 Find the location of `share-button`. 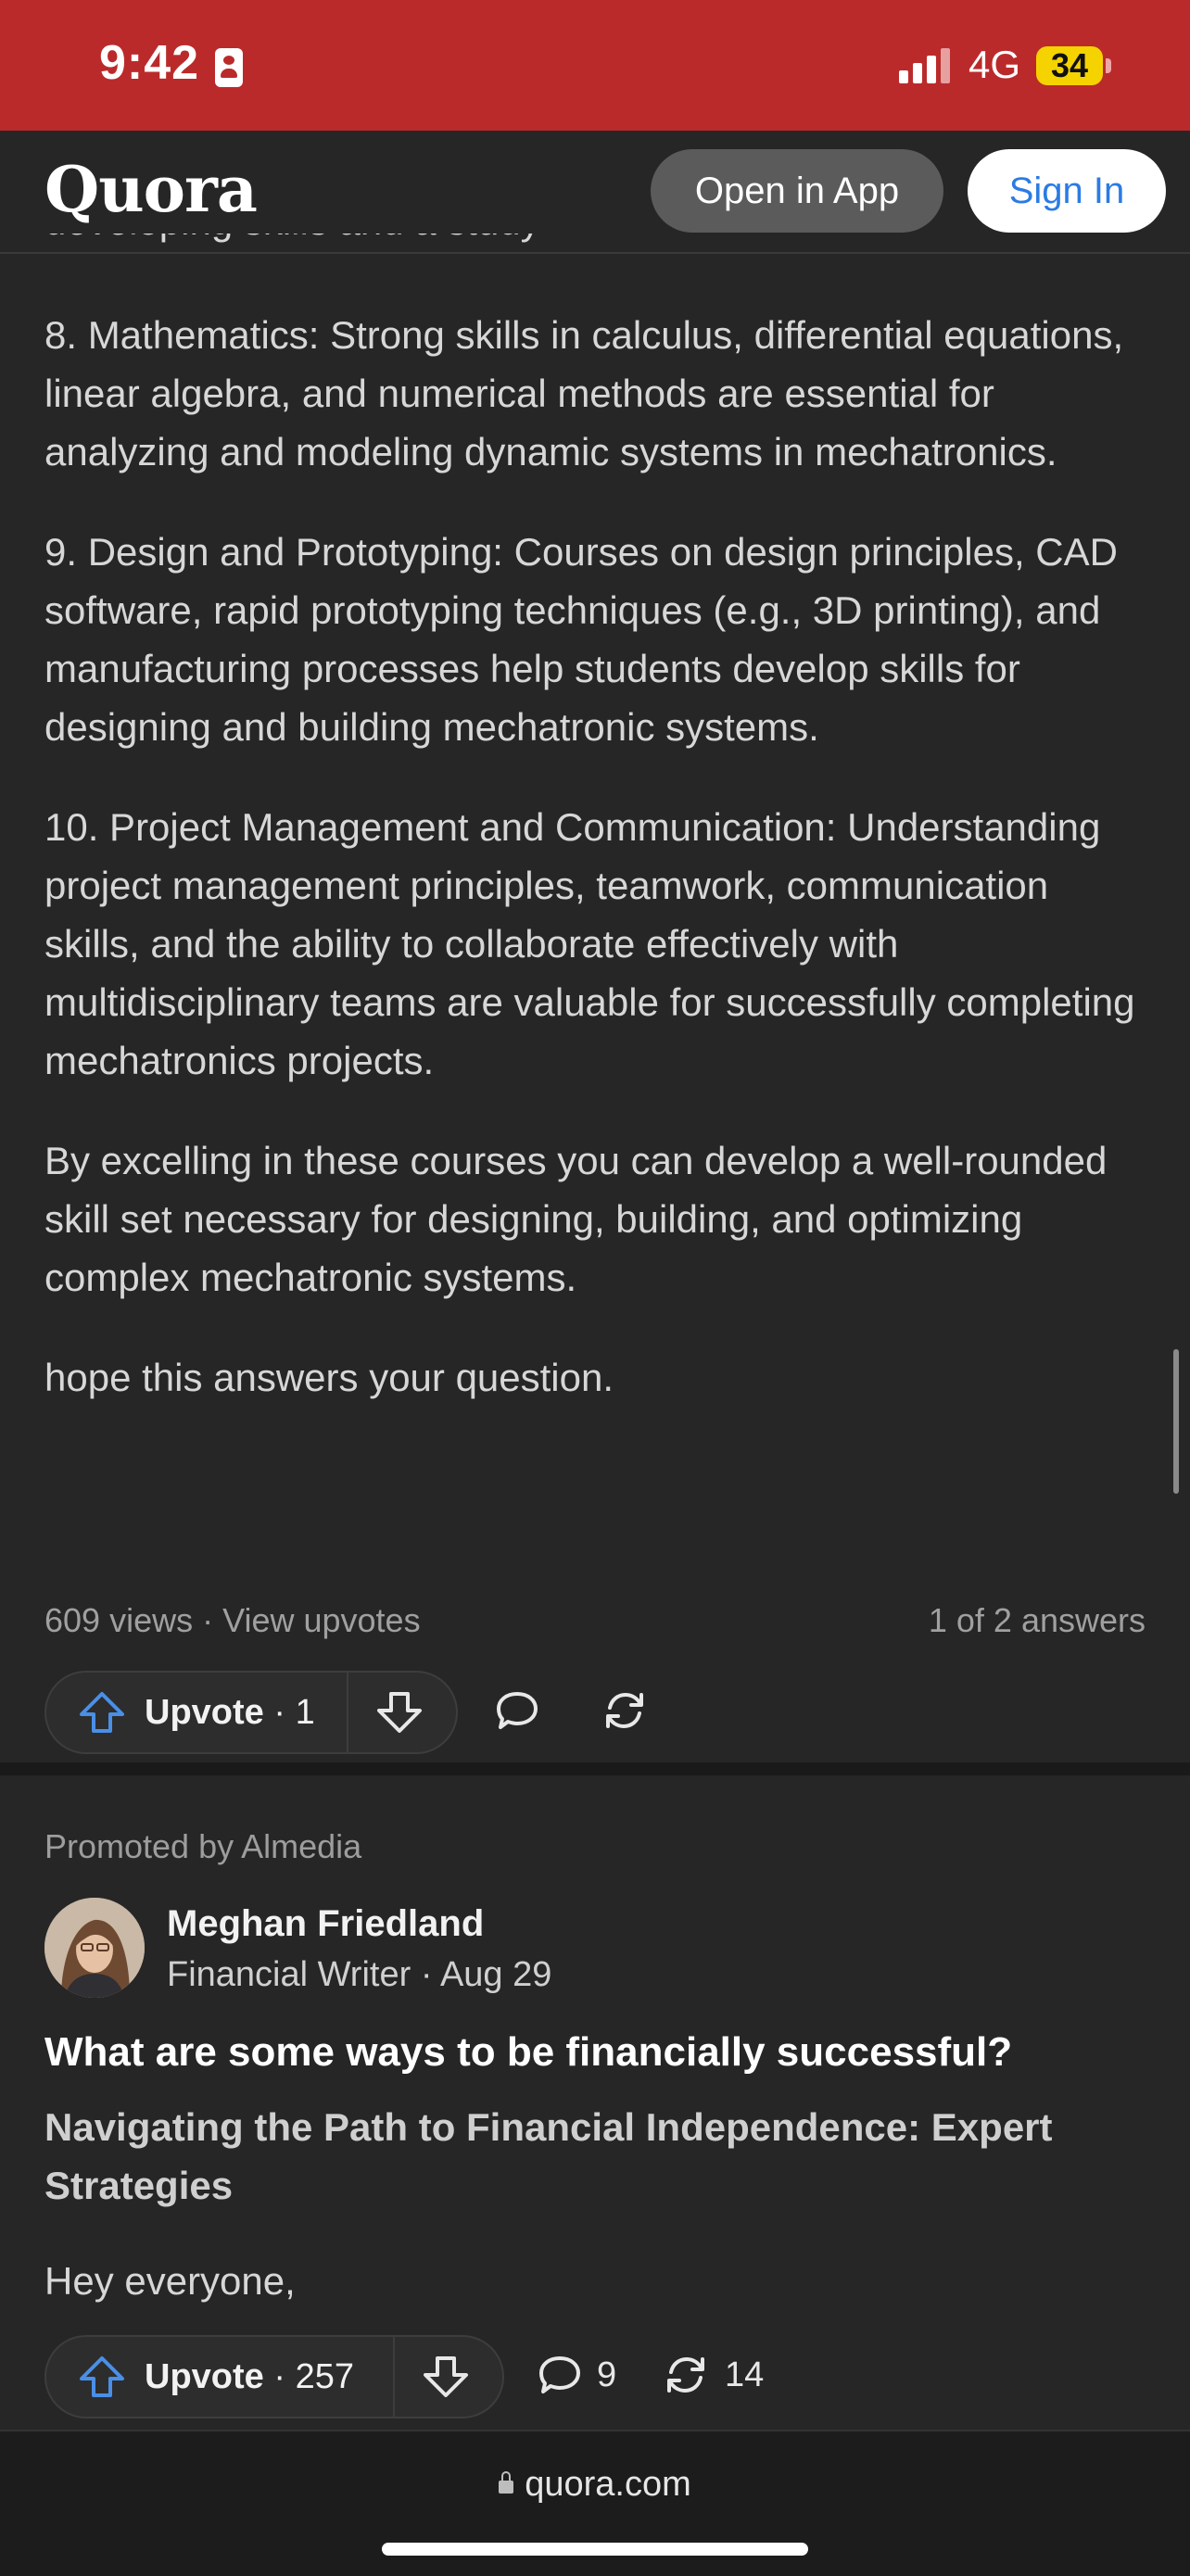

share-button is located at coordinates (625, 1710).